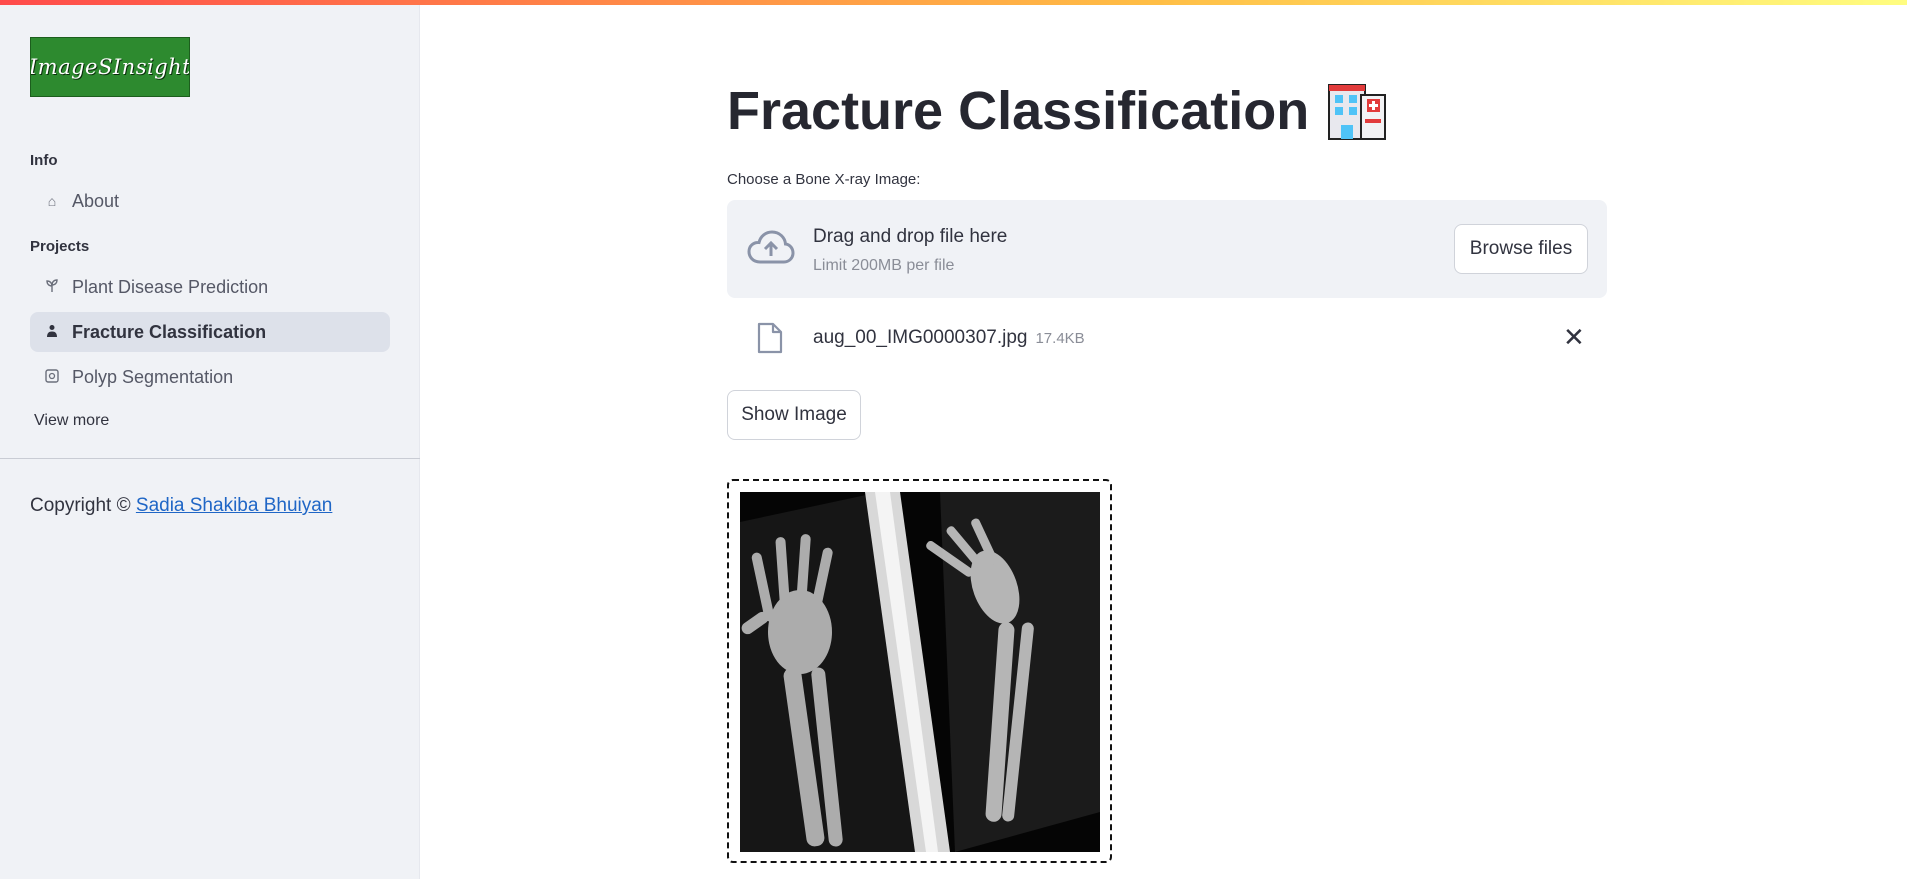 The height and width of the screenshot is (879, 1907). I want to click on hospital-icon, so click(1357, 111).